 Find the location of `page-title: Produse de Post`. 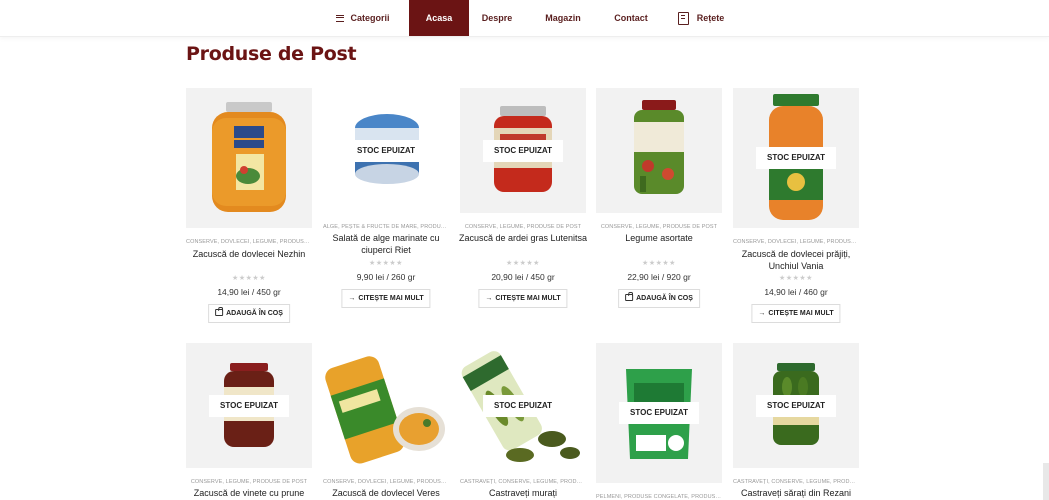

page-title: Produse de Post is located at coordinates (271, 54).